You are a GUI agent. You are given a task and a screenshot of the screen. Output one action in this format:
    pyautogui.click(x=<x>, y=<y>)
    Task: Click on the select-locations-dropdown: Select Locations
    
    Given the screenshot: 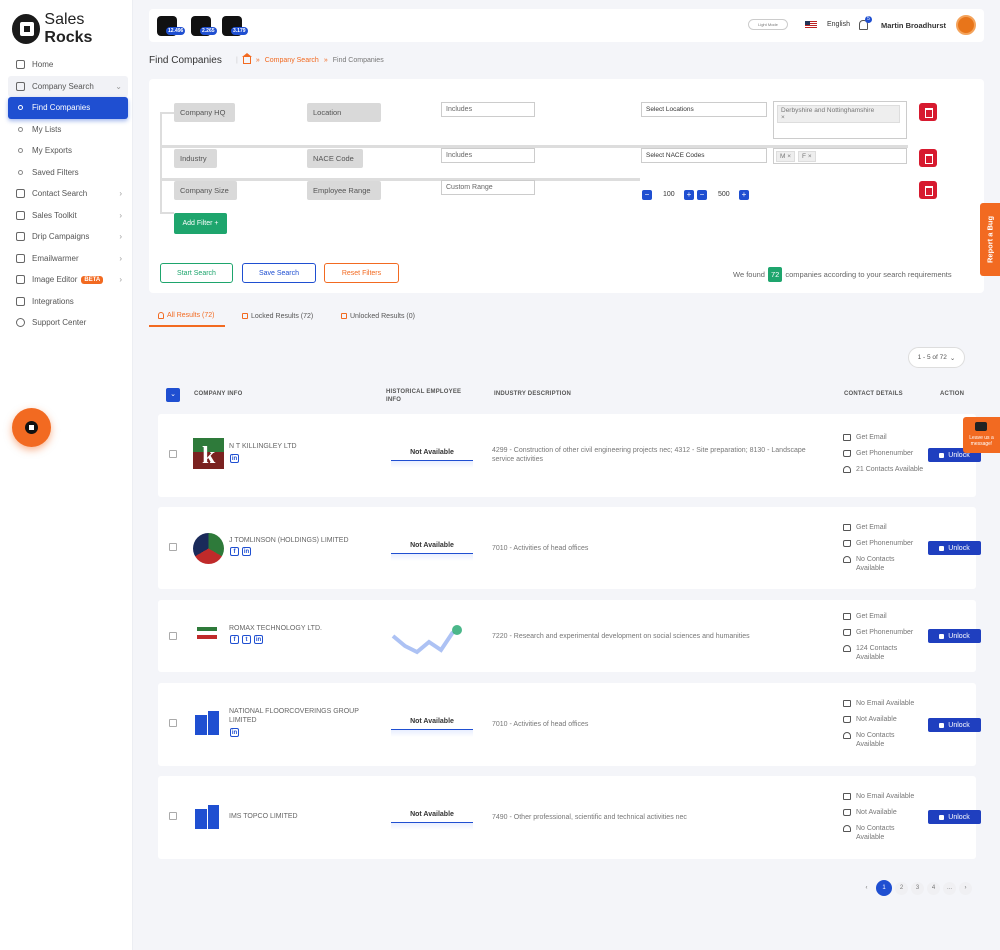 What is the action you would take?
    pyautogui.click(x=704, y=109)
    